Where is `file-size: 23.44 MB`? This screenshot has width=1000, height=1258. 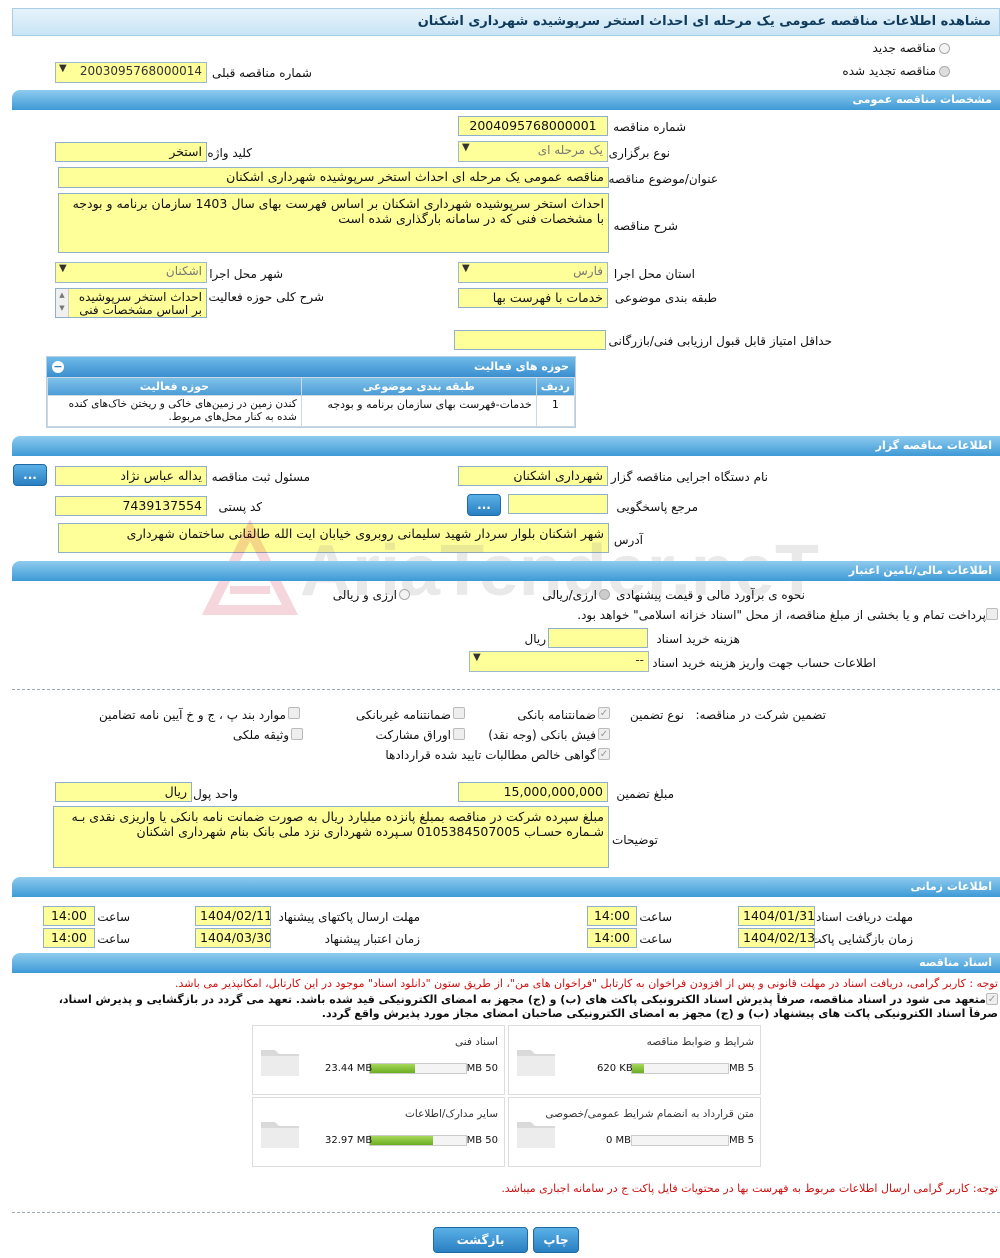
file-size: 23.44 MB is located at coordinates (349, 1068).